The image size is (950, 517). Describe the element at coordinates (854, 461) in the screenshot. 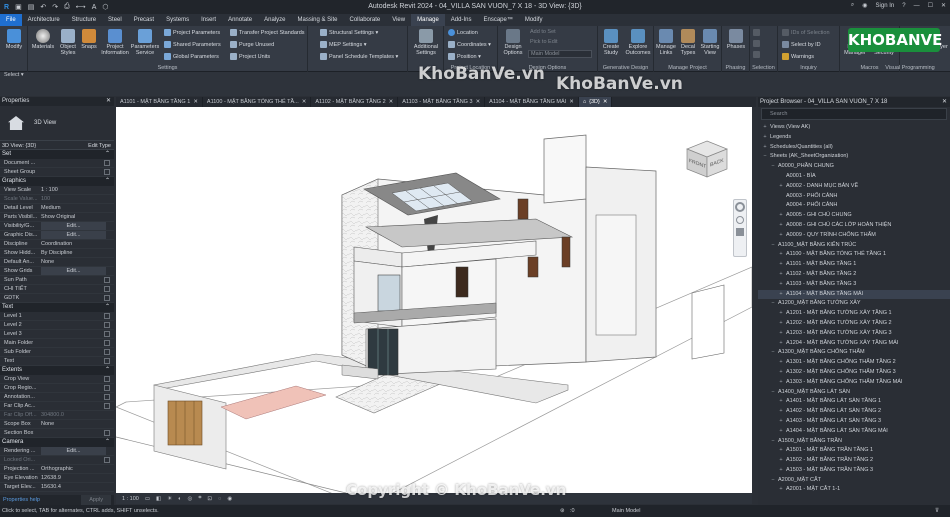

I see `browser-item: + A1502 - MẶT BẰNG TRẦN TẦNG 2` at that location.